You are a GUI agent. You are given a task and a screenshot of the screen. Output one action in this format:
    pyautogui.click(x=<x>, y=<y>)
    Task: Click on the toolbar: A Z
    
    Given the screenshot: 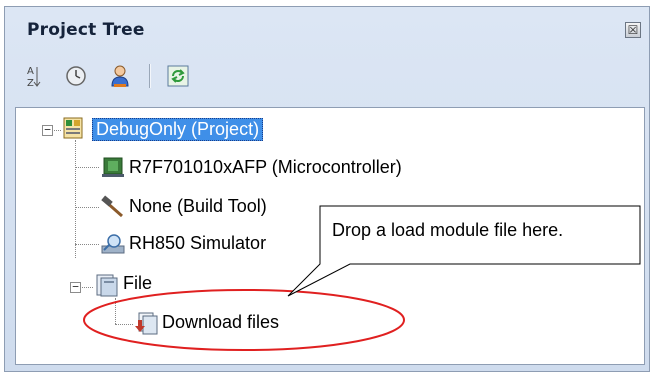 What is the action you would take?
    pyautogui.click(x=330, y=76)
    